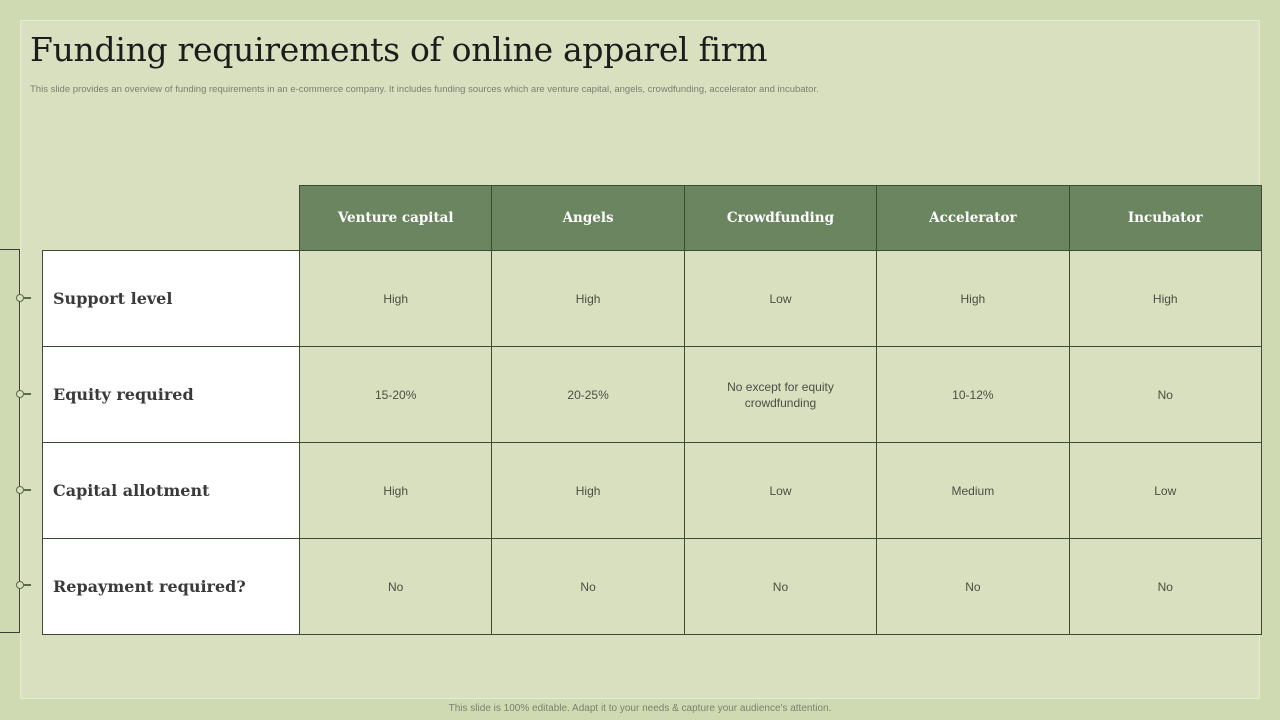 The height and width of the screenshot is (720, 1280). Describe the element at coordinates (973, 490) in the screenshot. I see `table-cell: Medium` at that location.